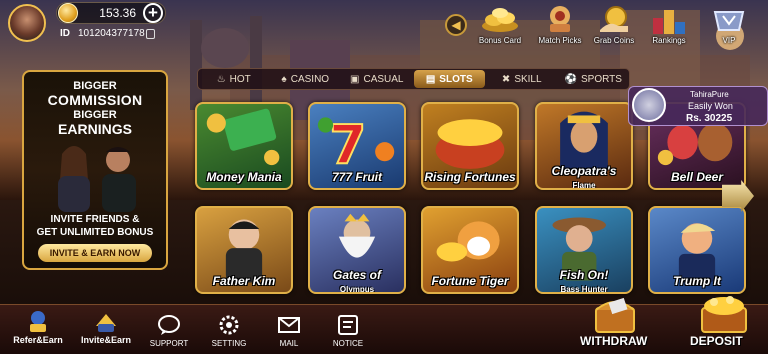 The image size is (768, 354). Describe the element at coordinates (348, 325) in the screenshot. I see `notice-icon` at that location.